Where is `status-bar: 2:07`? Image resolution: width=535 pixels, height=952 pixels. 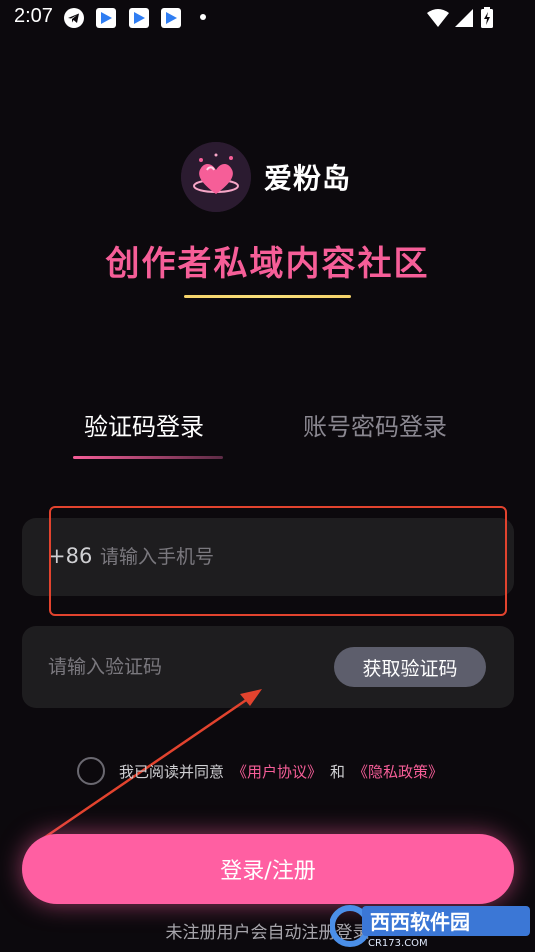 status-bar: 2:07 is located at coordinates (267, 17).